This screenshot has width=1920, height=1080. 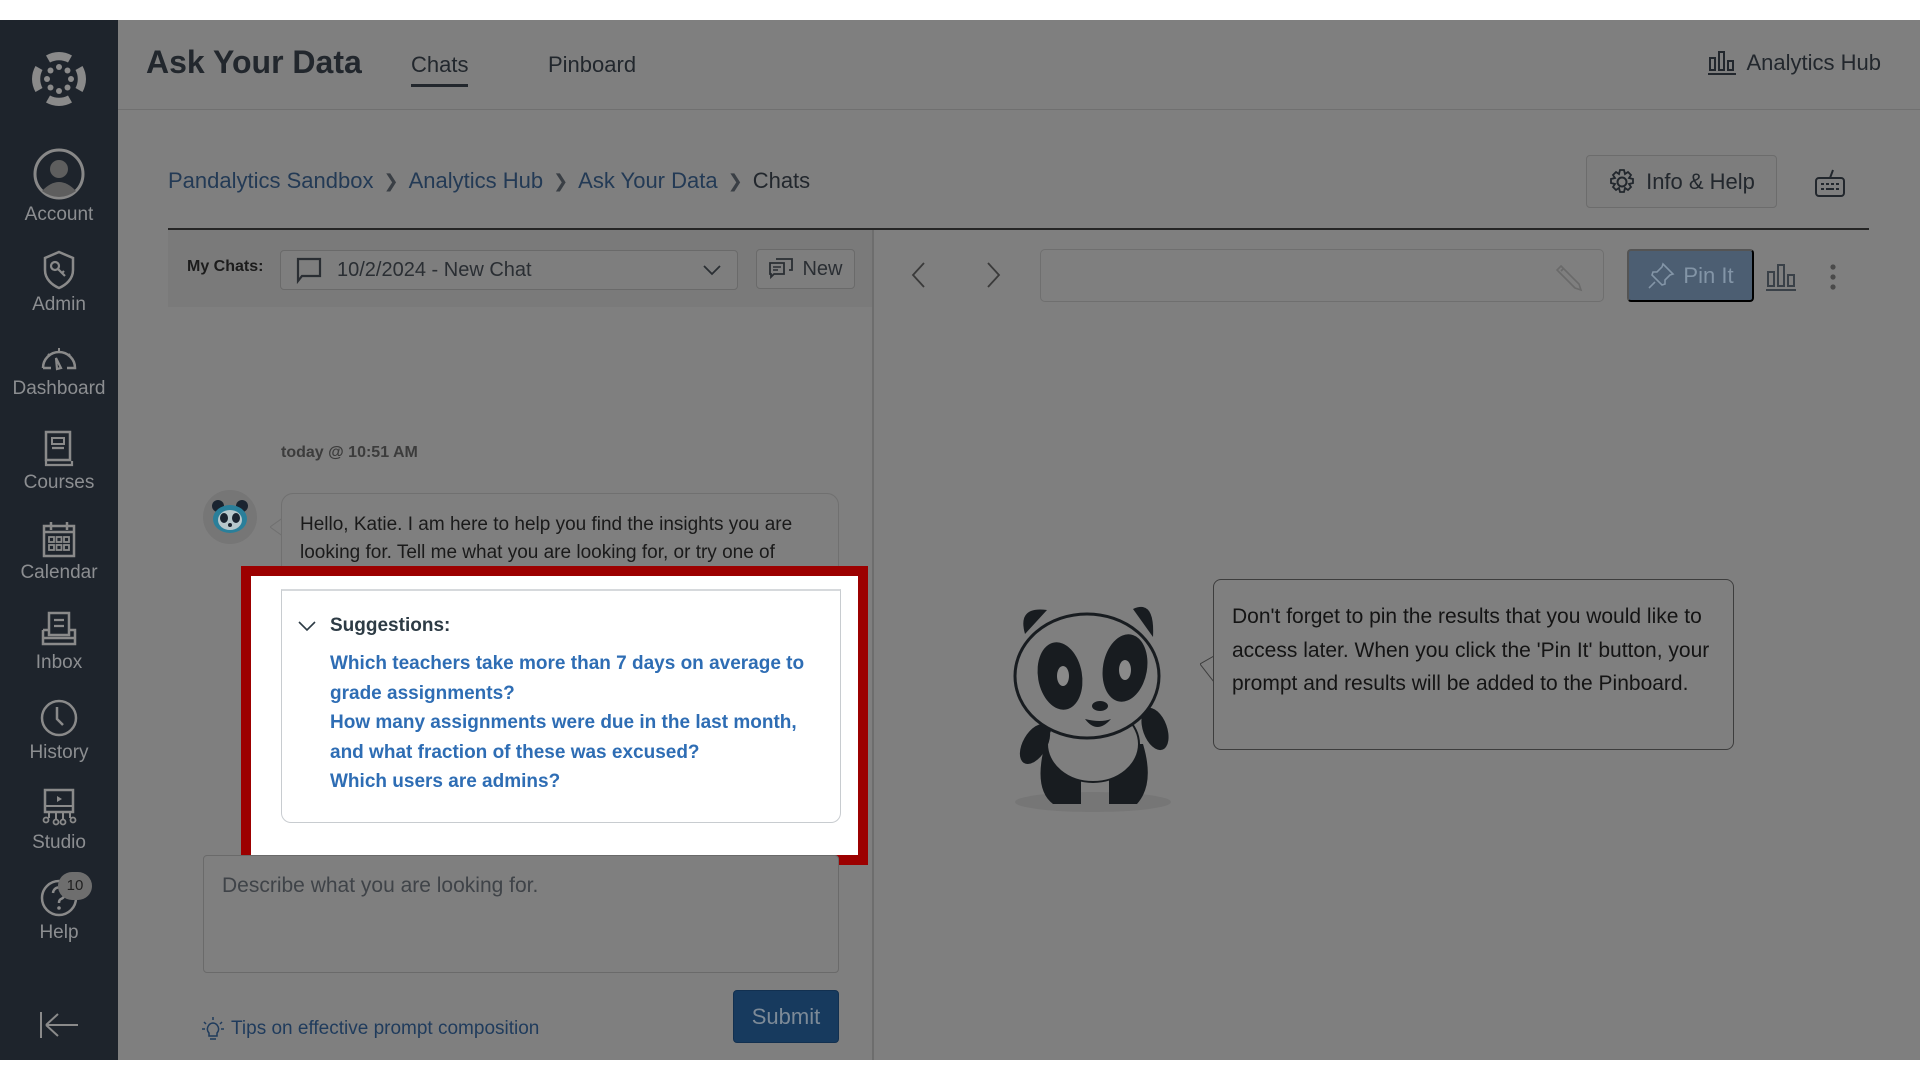 What do you see at coordinates (59, 388) in the screenshot?
I see `sidebar-item-label: Dashboard` at bounding box center [59, 388].